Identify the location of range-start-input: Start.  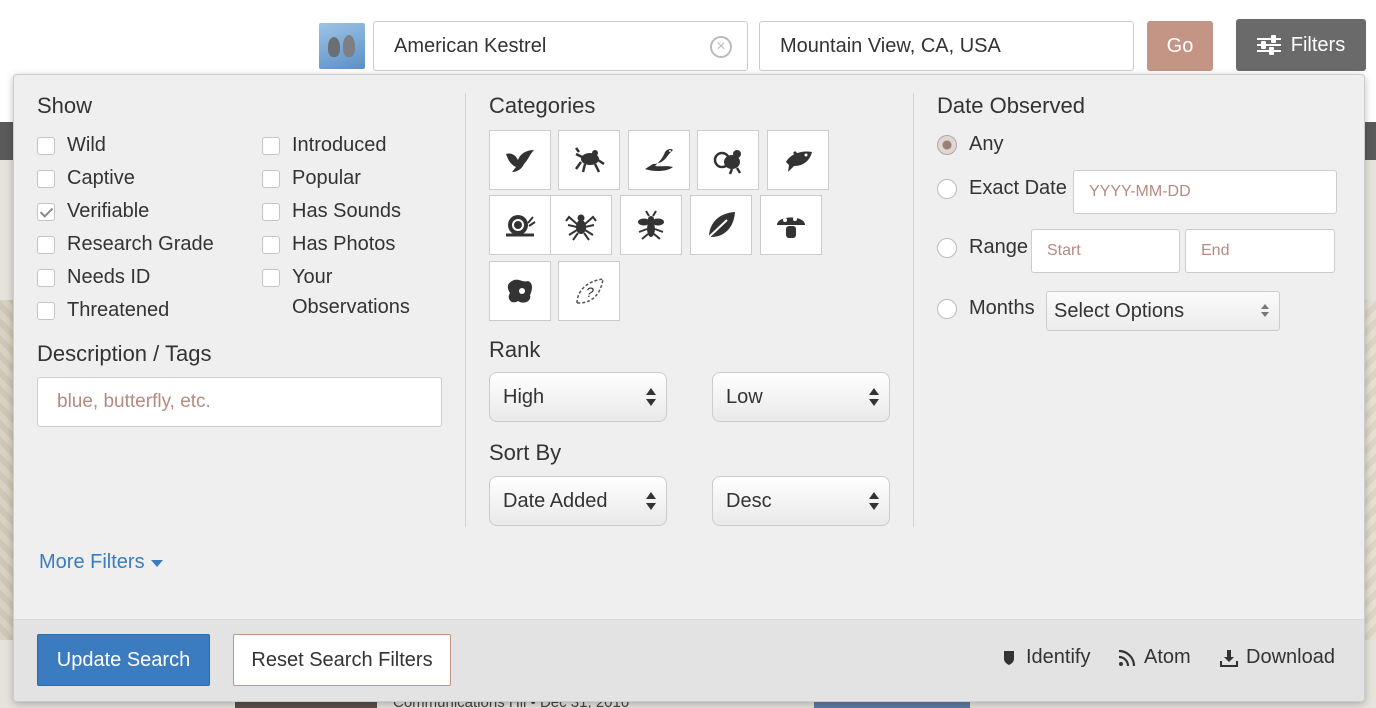
(1105, 251).